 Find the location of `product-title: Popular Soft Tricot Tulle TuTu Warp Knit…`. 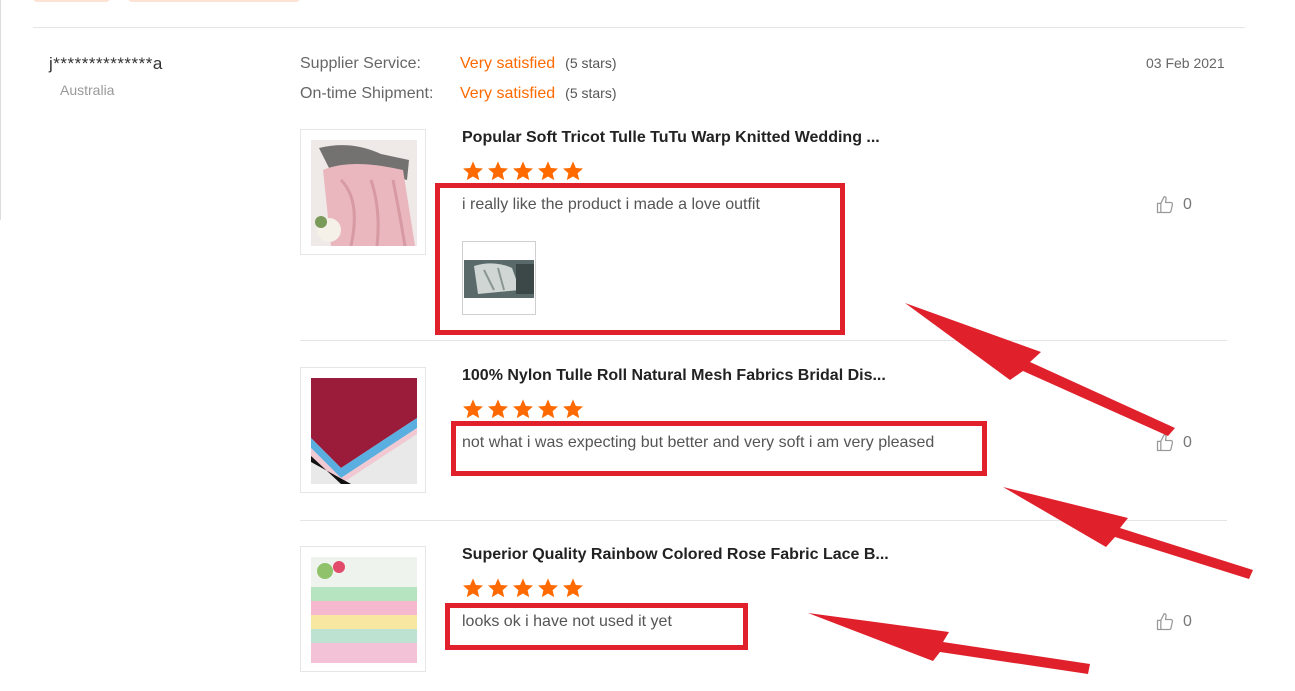

product-title: Popular Soft Tricot Tulle TuTu Warp Knit… is located at coordinates (671, 138).